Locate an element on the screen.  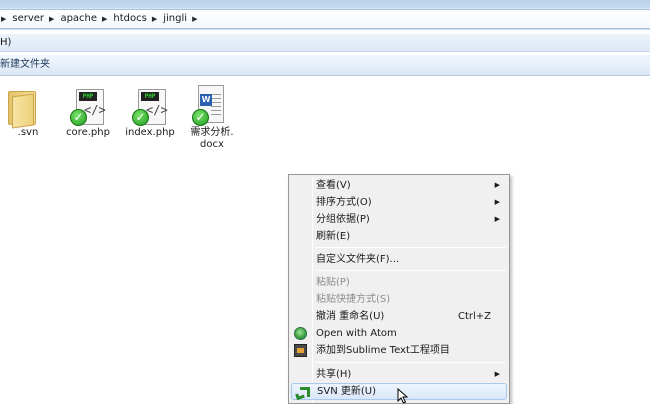
menu-item-undo-rename: 撤消 重命名(U) Ctrl+Z is located at coordinates (399, 316).